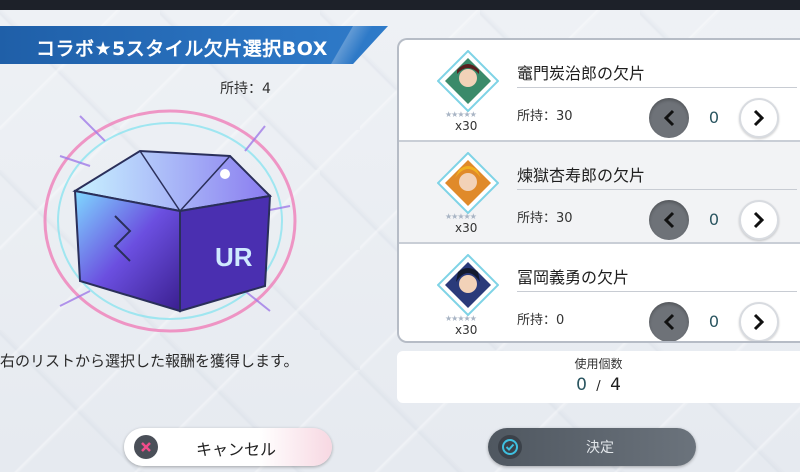 Image resolution: width=800 pixels, height=472 pixels. I want to click on svg-text: UR, so click(234, 257).